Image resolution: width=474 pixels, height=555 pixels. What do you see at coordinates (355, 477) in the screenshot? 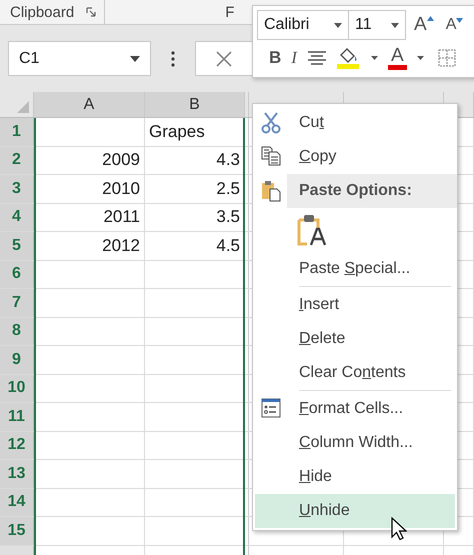
I see `menu-item: Hide` at bounding box center [355, 477].